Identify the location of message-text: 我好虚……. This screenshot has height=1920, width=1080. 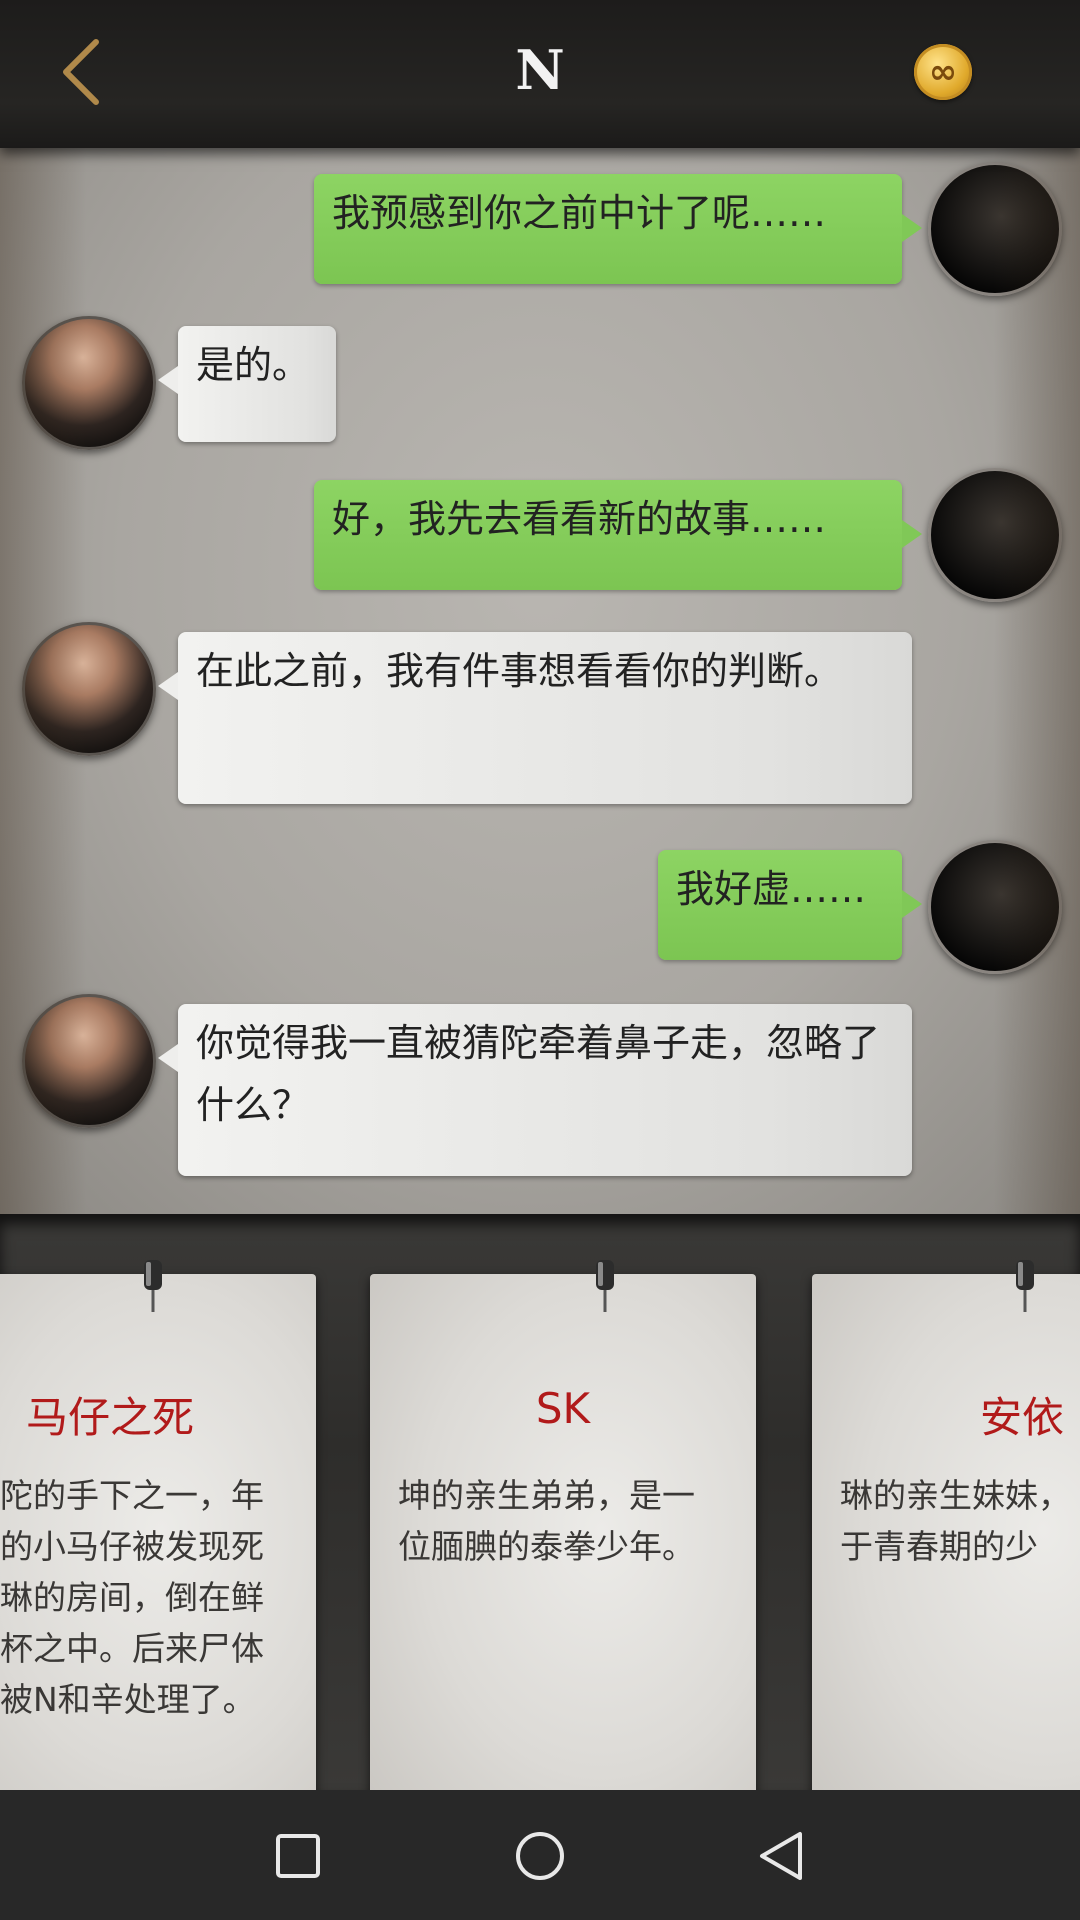
(771, 889).